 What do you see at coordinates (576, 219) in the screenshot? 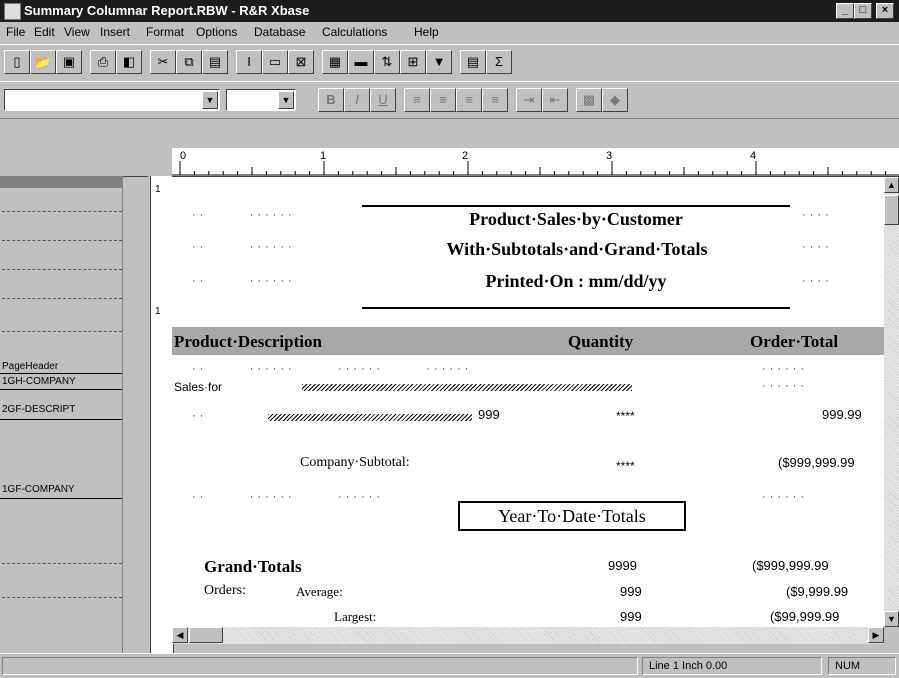
I see `report-title-line1: Product·Sales·by·Customer` at bounding box center [576, 219].